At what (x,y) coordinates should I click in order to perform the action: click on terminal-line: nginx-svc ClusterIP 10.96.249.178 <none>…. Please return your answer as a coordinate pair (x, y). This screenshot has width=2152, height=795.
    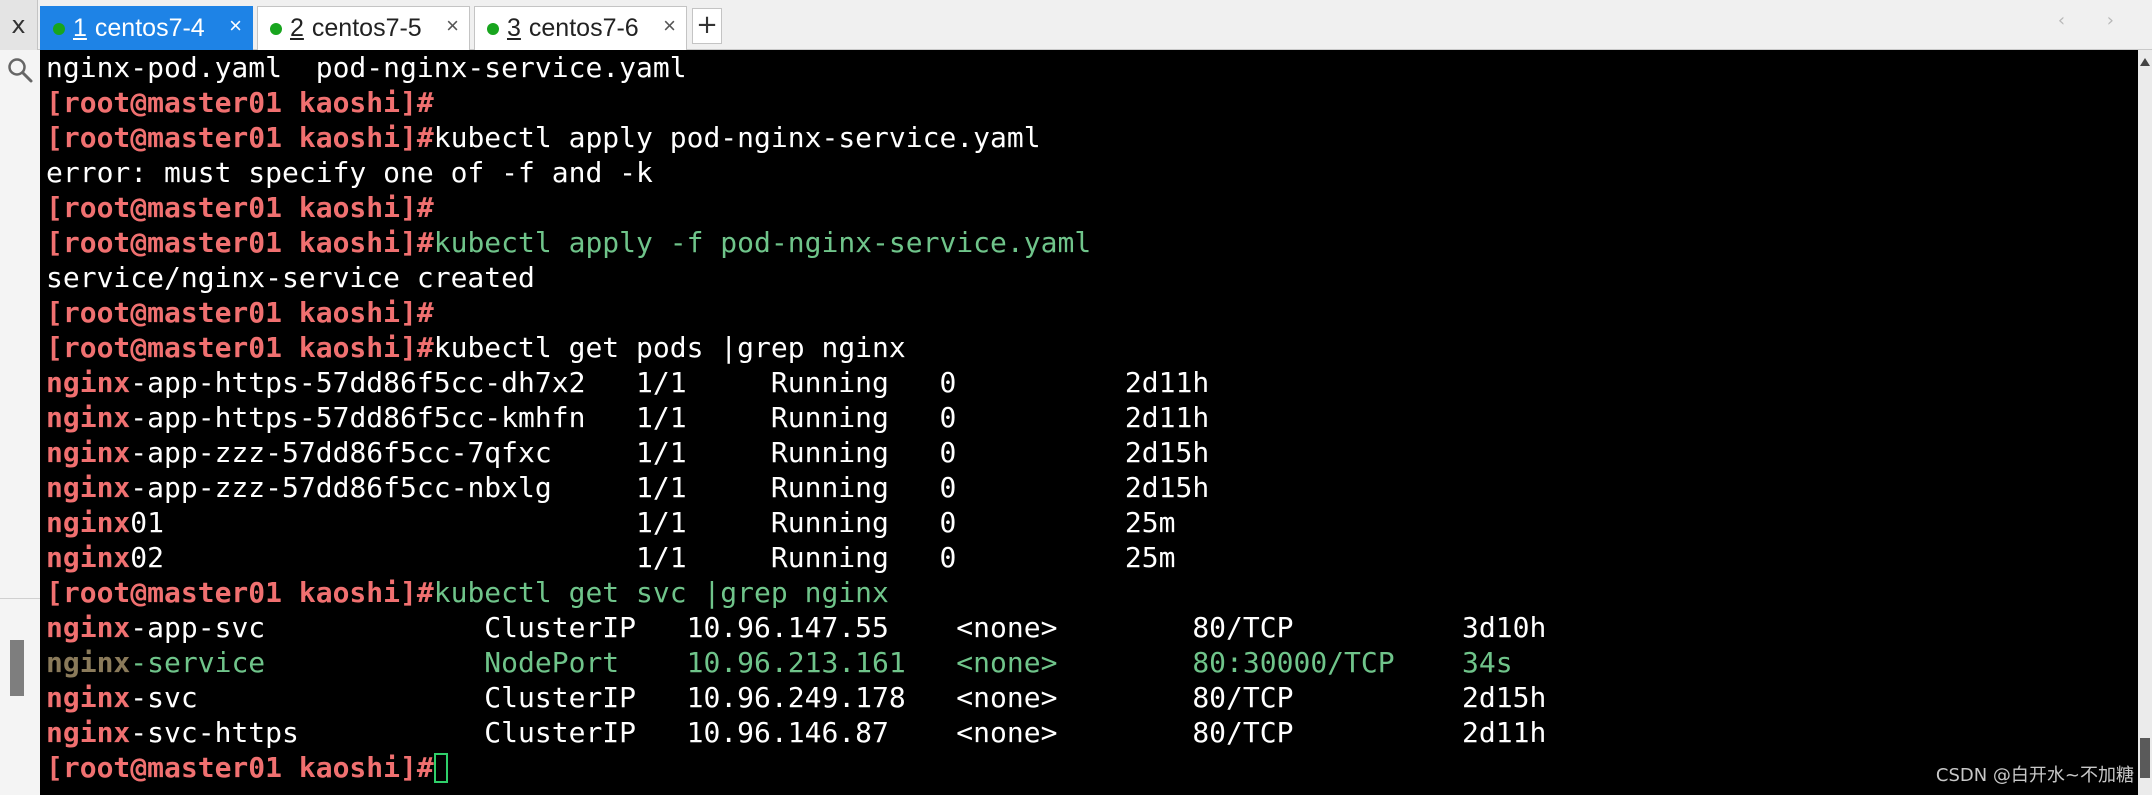
    Looking at the image, I should click on (796, 697).